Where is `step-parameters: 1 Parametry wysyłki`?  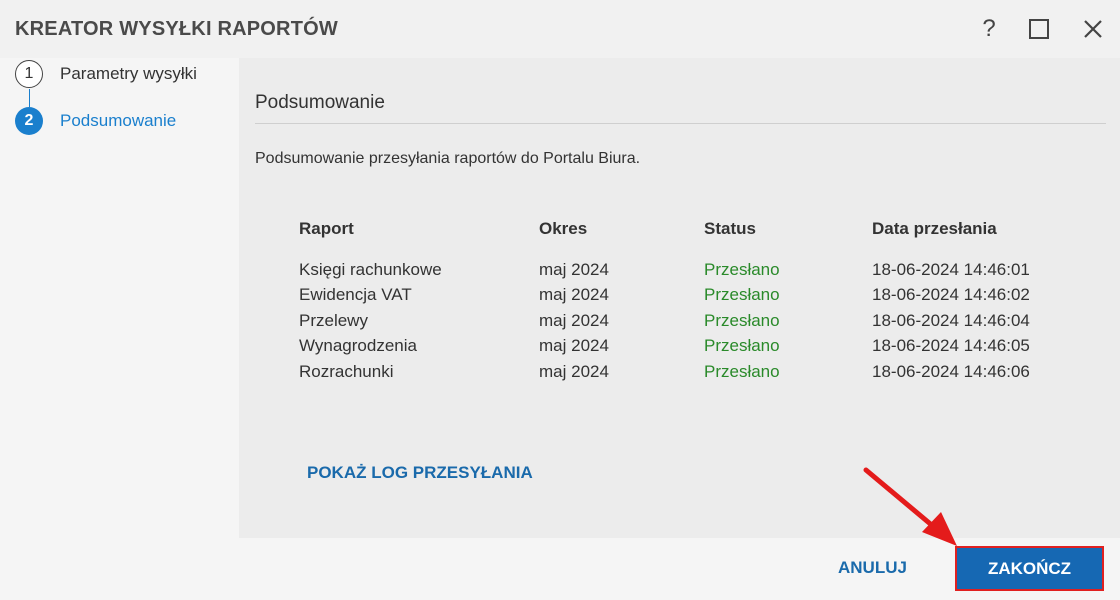
step-parameters: 1 Parametry wysyłki is located at coordinates (106, 74).